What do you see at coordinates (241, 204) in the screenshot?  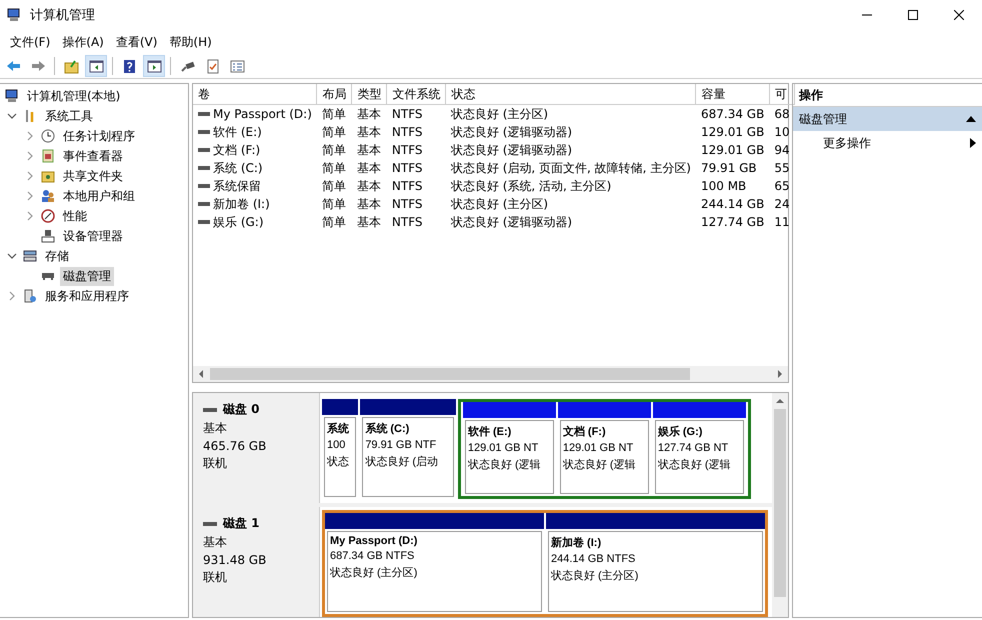 I see `volume-name: 新加卷 (I:)` at bounding box center [241, 204].